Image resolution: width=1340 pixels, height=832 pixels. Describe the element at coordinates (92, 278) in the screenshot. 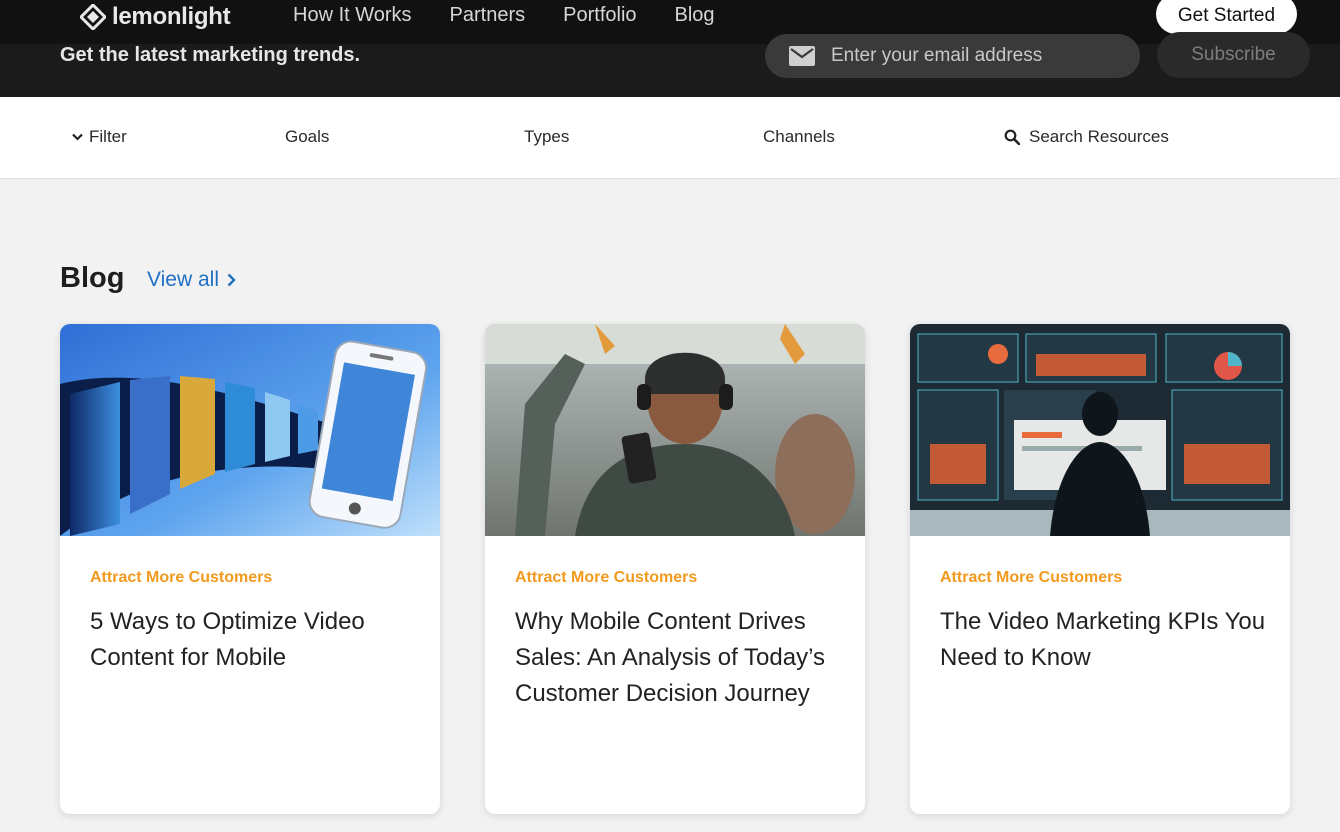

I see `blog-heading: Blog` at that location.